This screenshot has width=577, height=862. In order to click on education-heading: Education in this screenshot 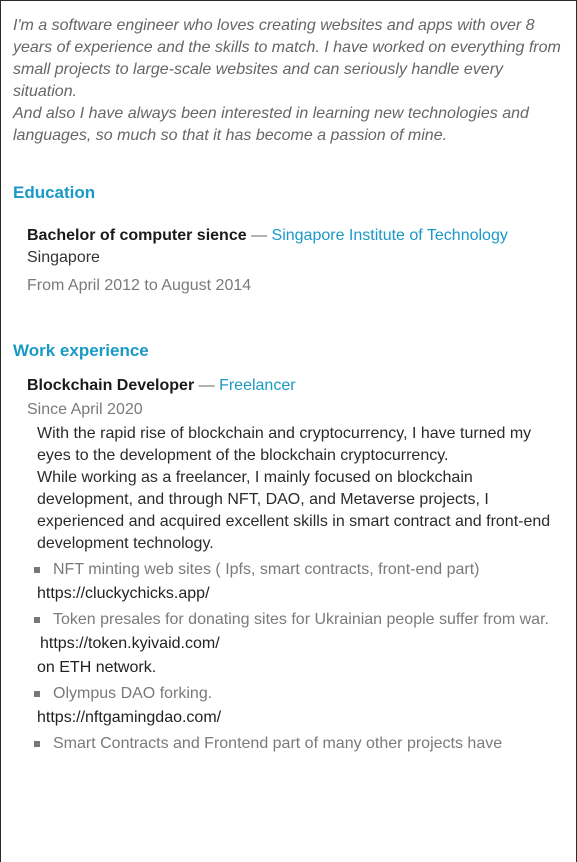, I will do `click(54, 192)`.